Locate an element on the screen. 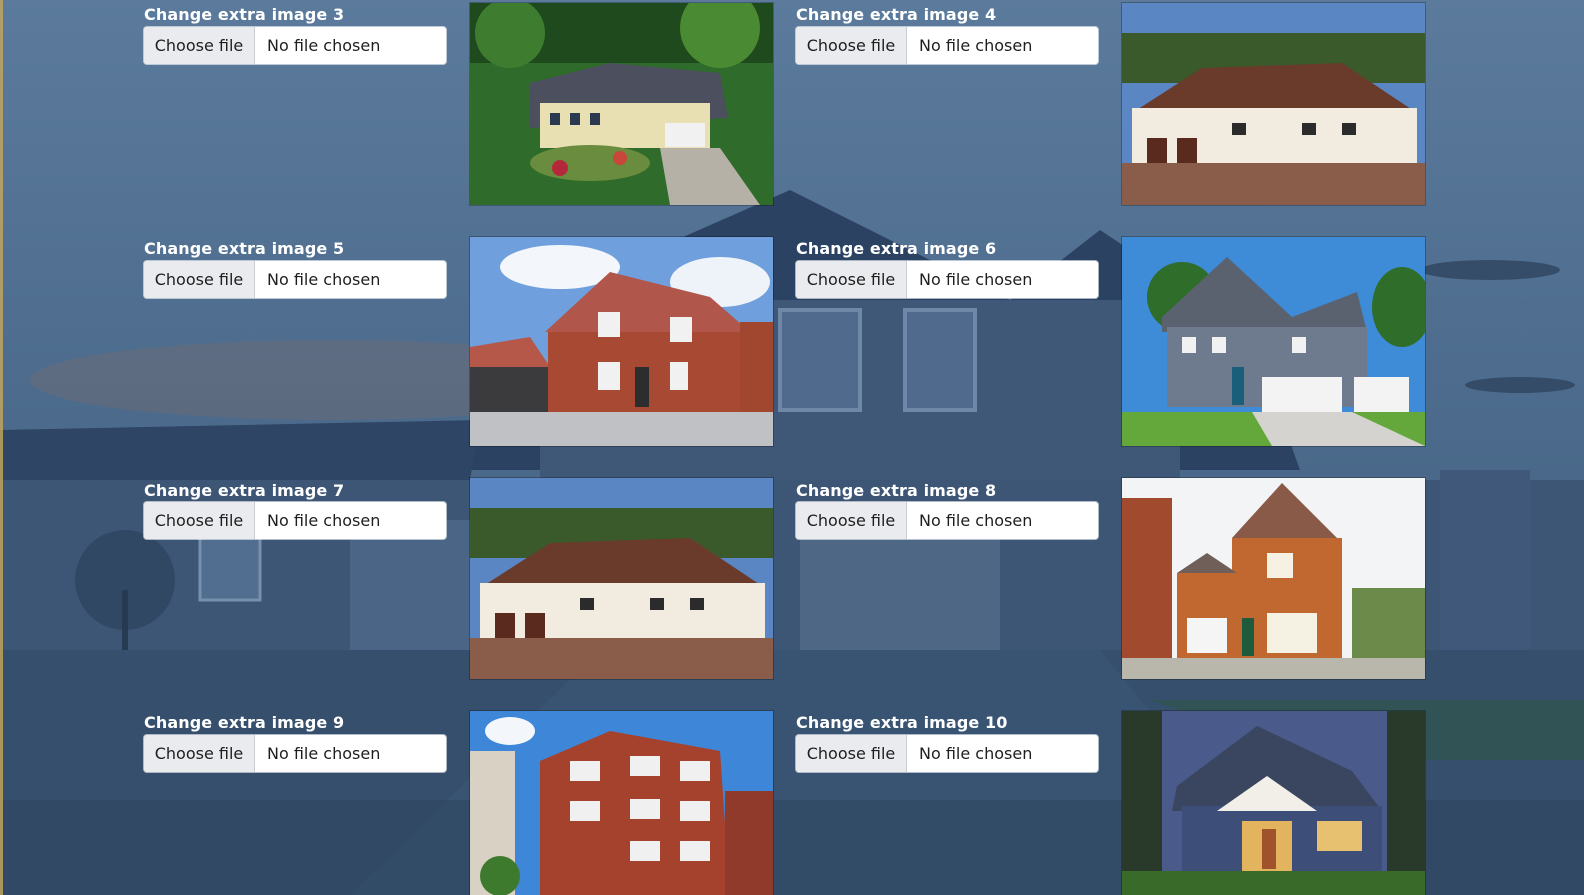 The image size is (1584, 895). aerial-house-image is located at coordinates (621, 104).